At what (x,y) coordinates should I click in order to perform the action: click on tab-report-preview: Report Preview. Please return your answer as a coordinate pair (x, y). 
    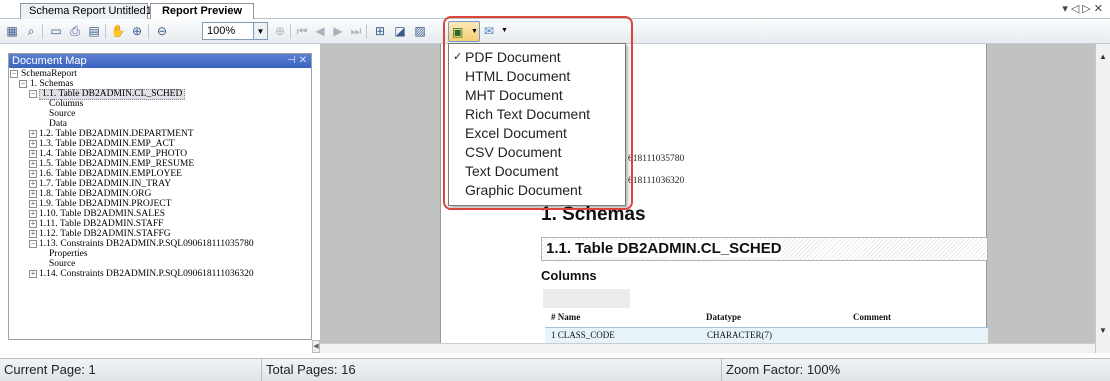
    Looking at the image, I should click on (202, 11).